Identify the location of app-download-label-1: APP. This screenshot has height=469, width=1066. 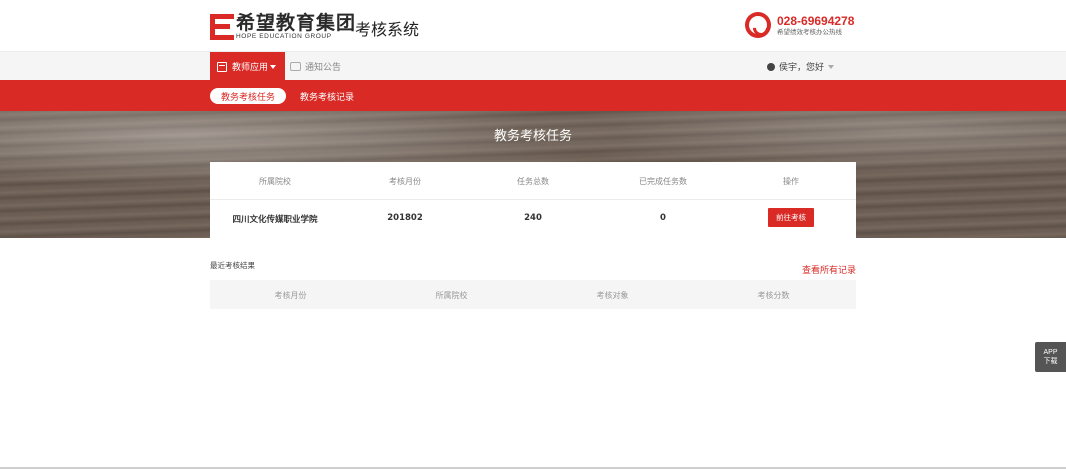
(1050, 352).